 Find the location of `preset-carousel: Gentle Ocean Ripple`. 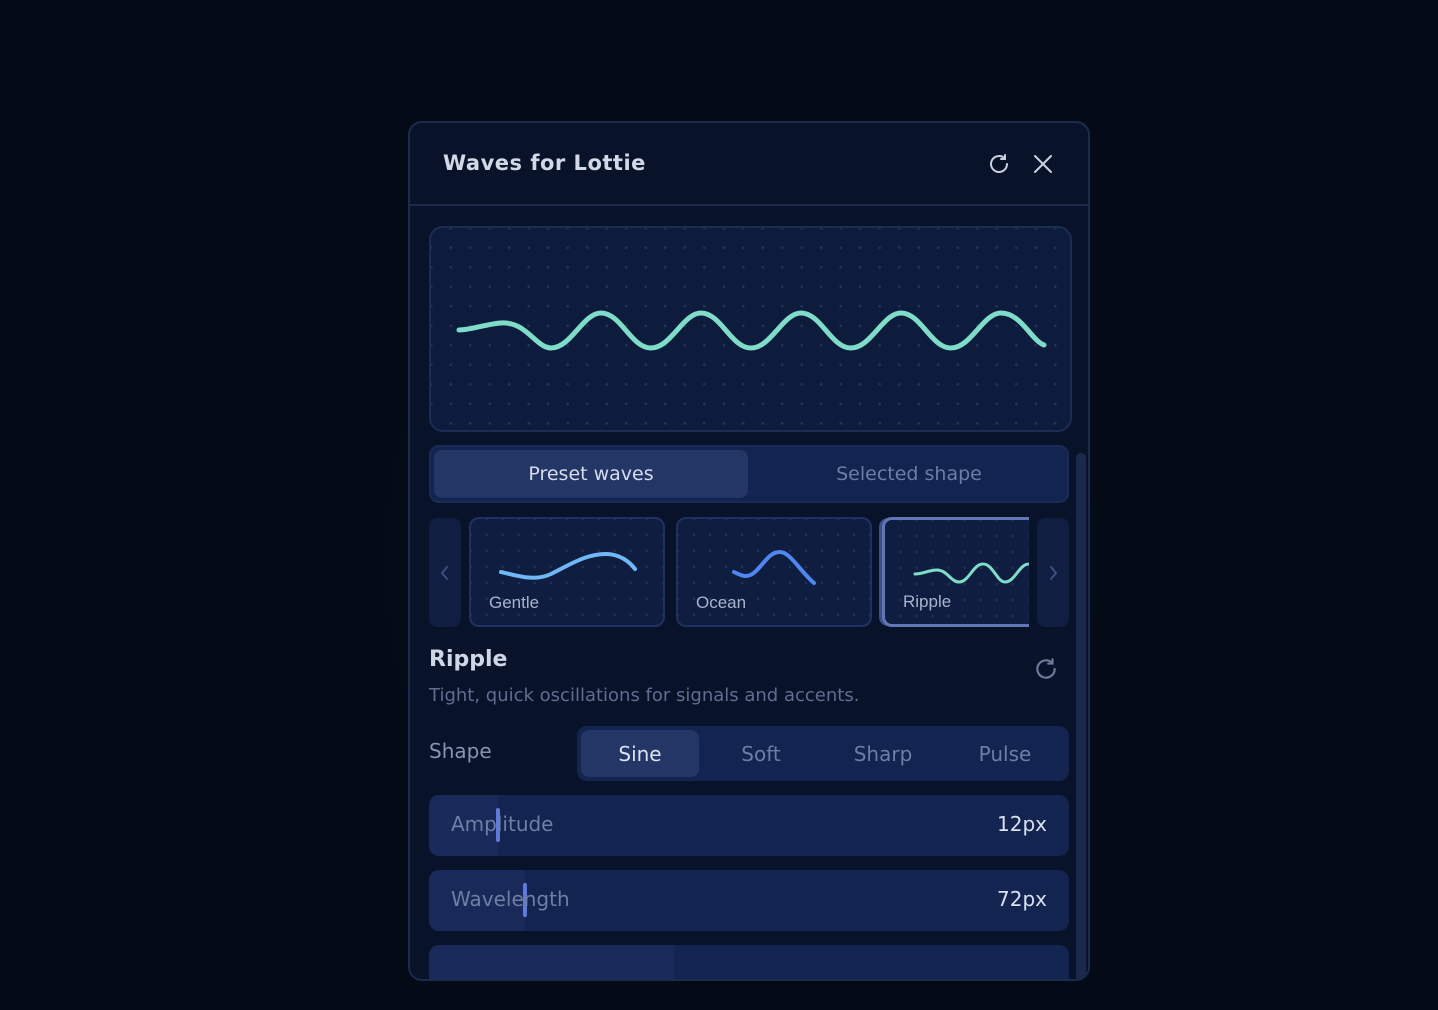

preset-carousel: Gentle Ocean Ripple is located at coordinates (749, 573).